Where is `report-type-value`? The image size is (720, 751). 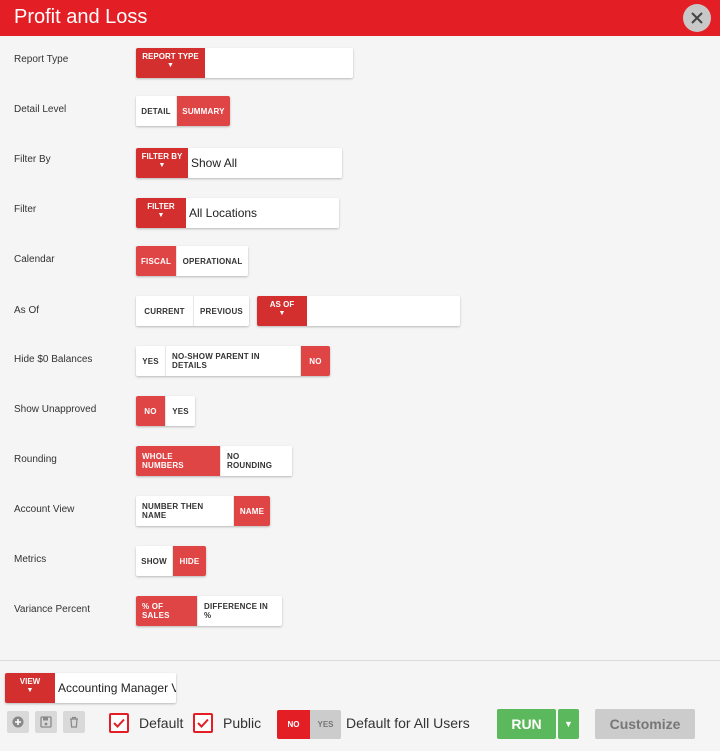
report-type-value is located at coordinates (279, 63).